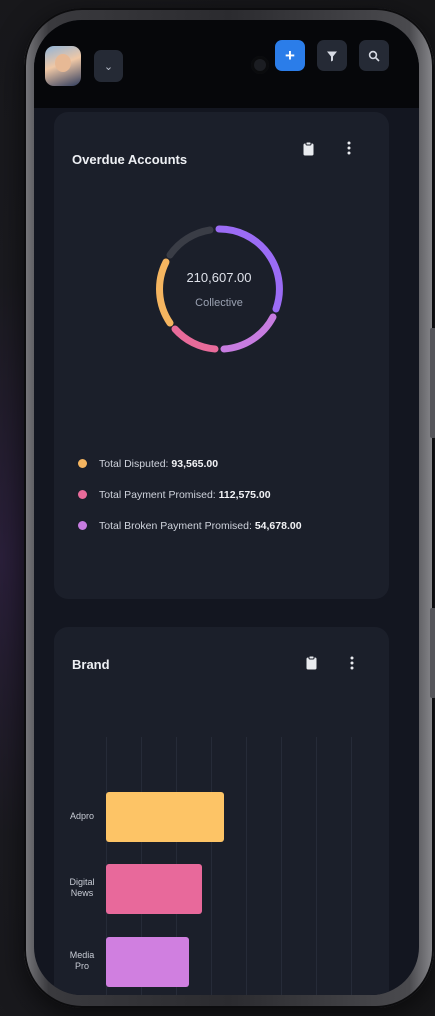 The width and height of the screenshot is (435, 1016). I want to click on legend-item-payment-promised: Total Payment Promised: 112,575.00, so click(190, 494).